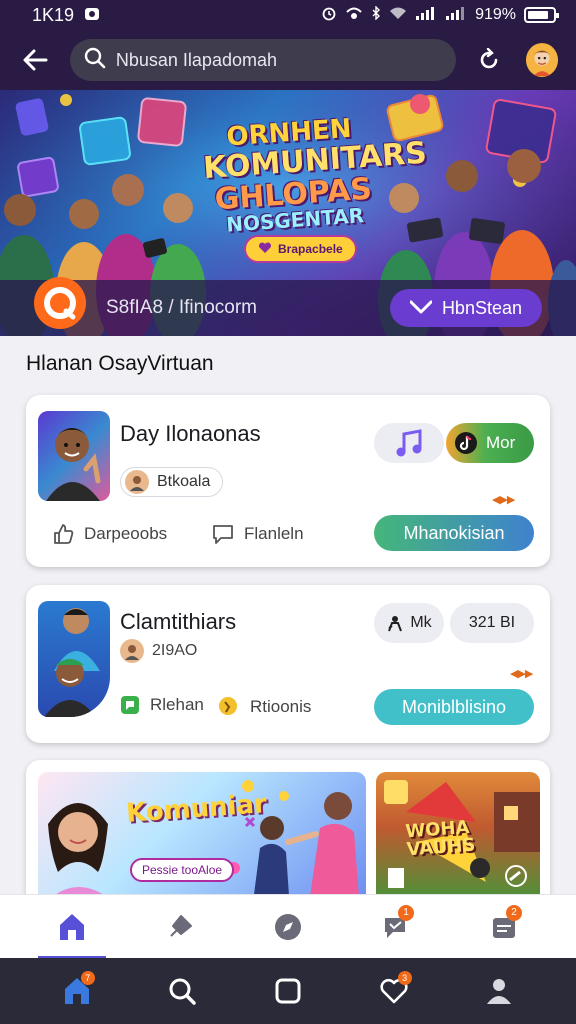 The height and width of the screenshot is (1024, 576). Describe the element at coordinates (481, 307) in the screenshot. I see `join-button-label: HbnStean` at that location.